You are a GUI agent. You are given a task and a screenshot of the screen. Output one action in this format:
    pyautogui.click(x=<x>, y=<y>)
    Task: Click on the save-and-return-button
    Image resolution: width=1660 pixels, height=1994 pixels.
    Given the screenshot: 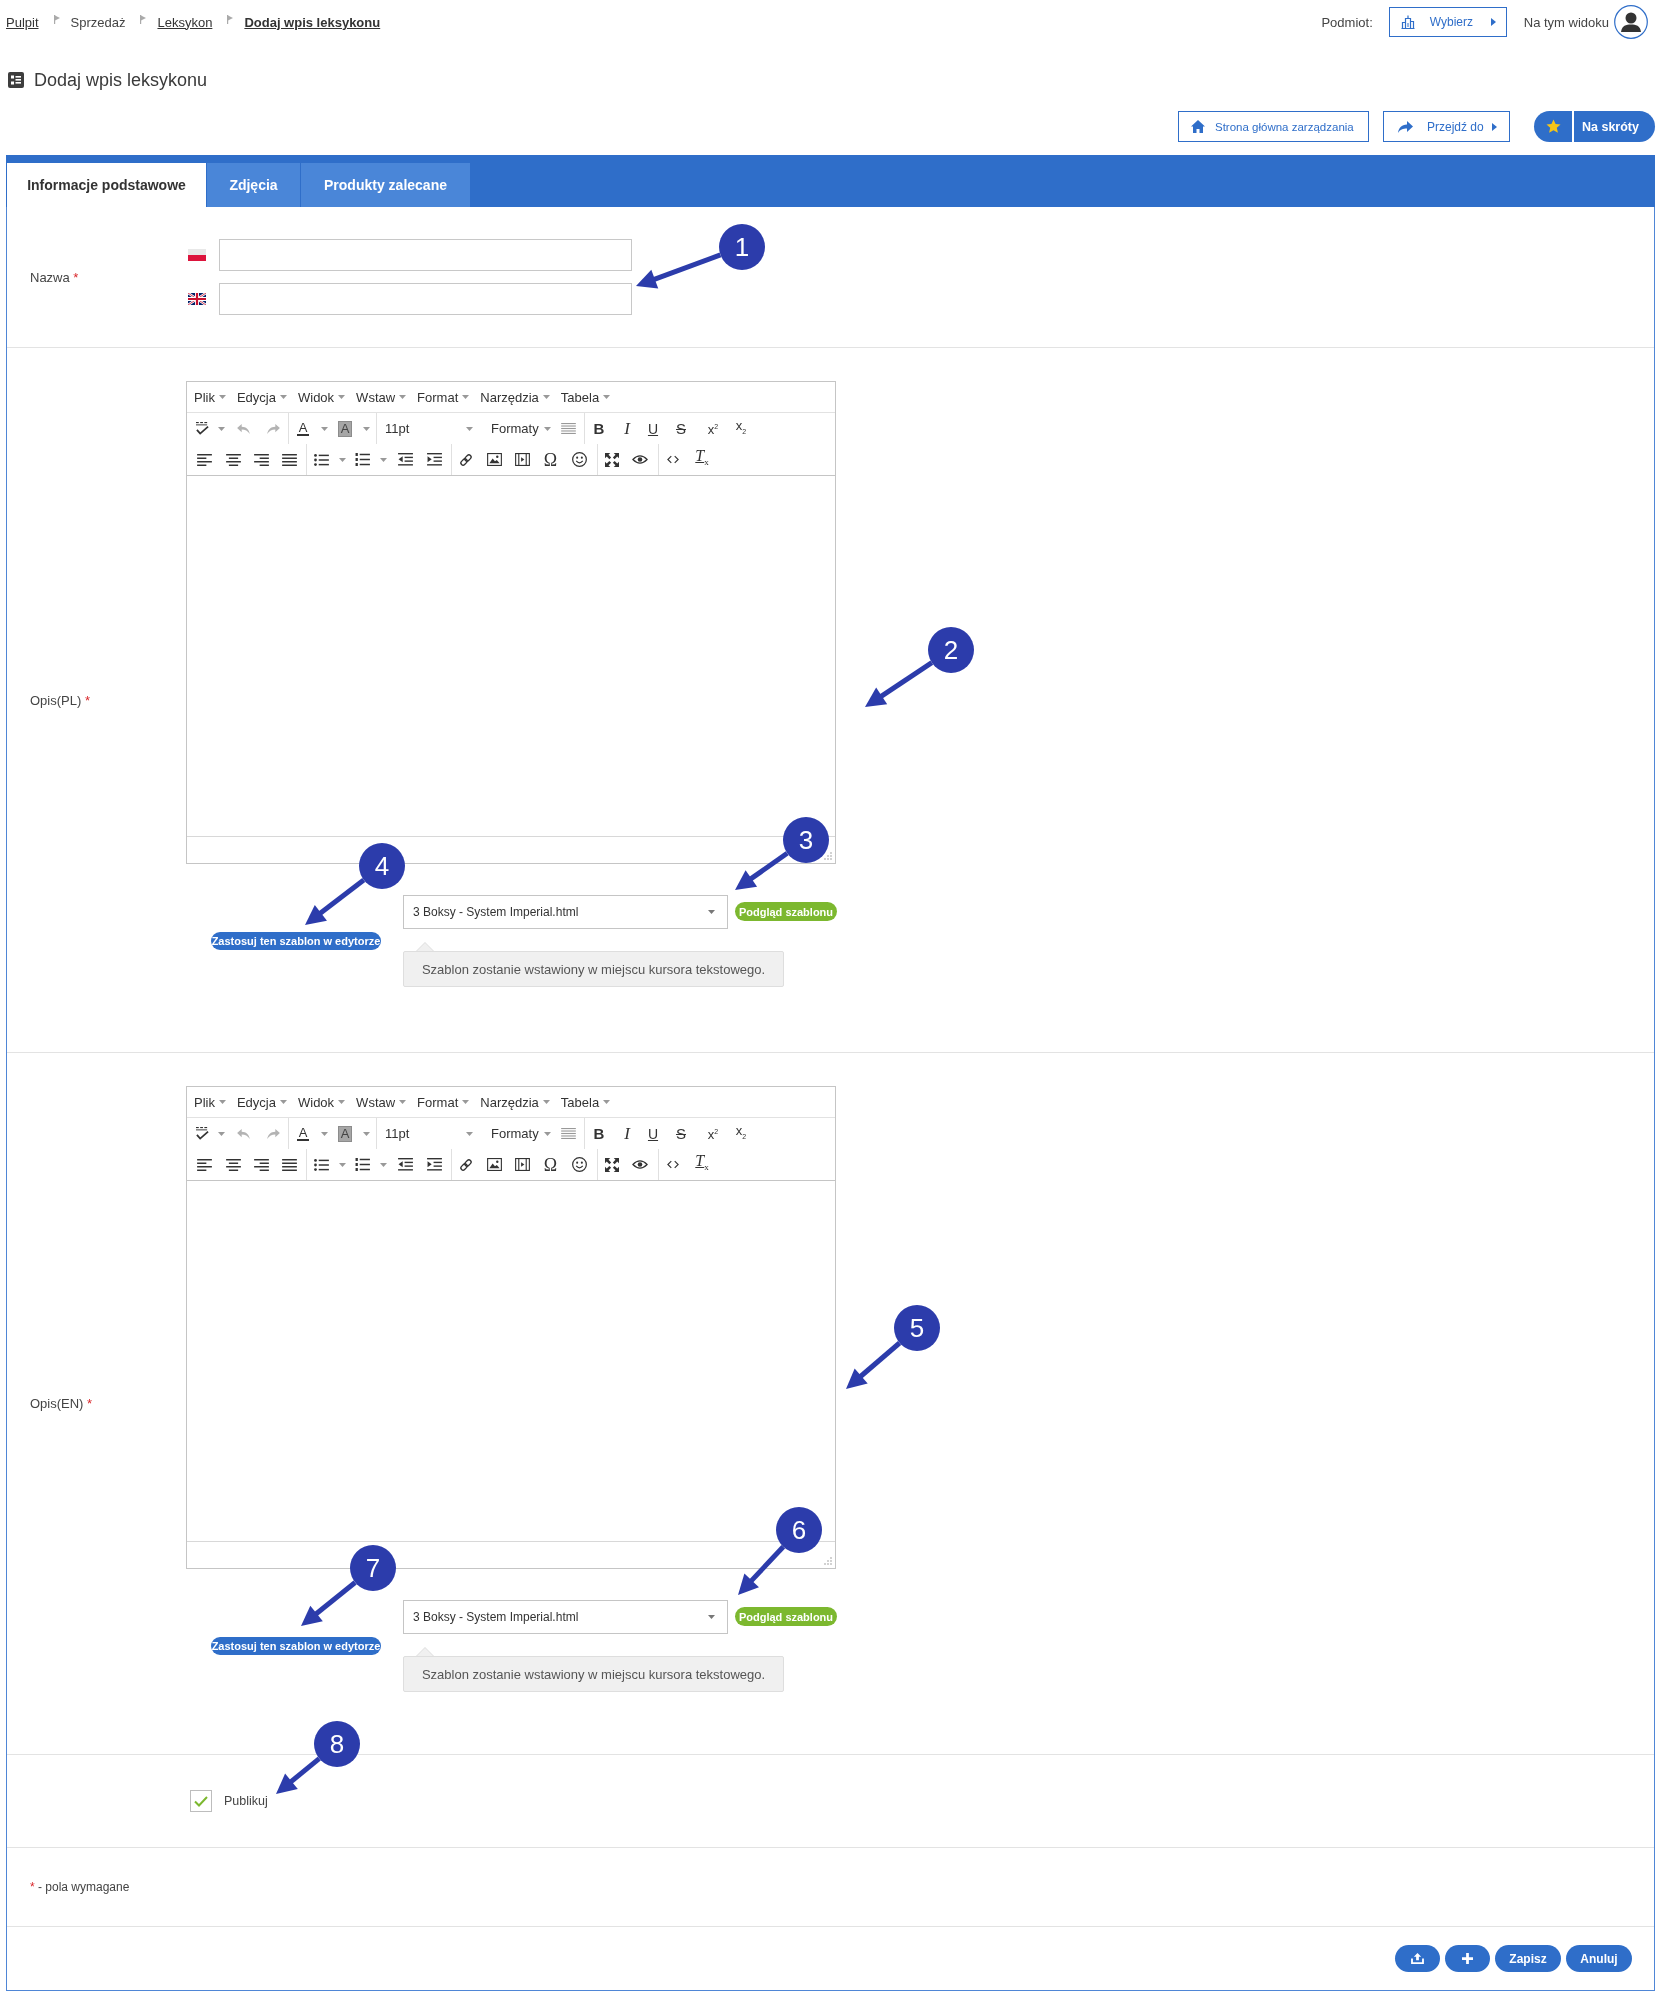 What is the action you would take?
    pyautogui.click(x=1417, y=1958)
    